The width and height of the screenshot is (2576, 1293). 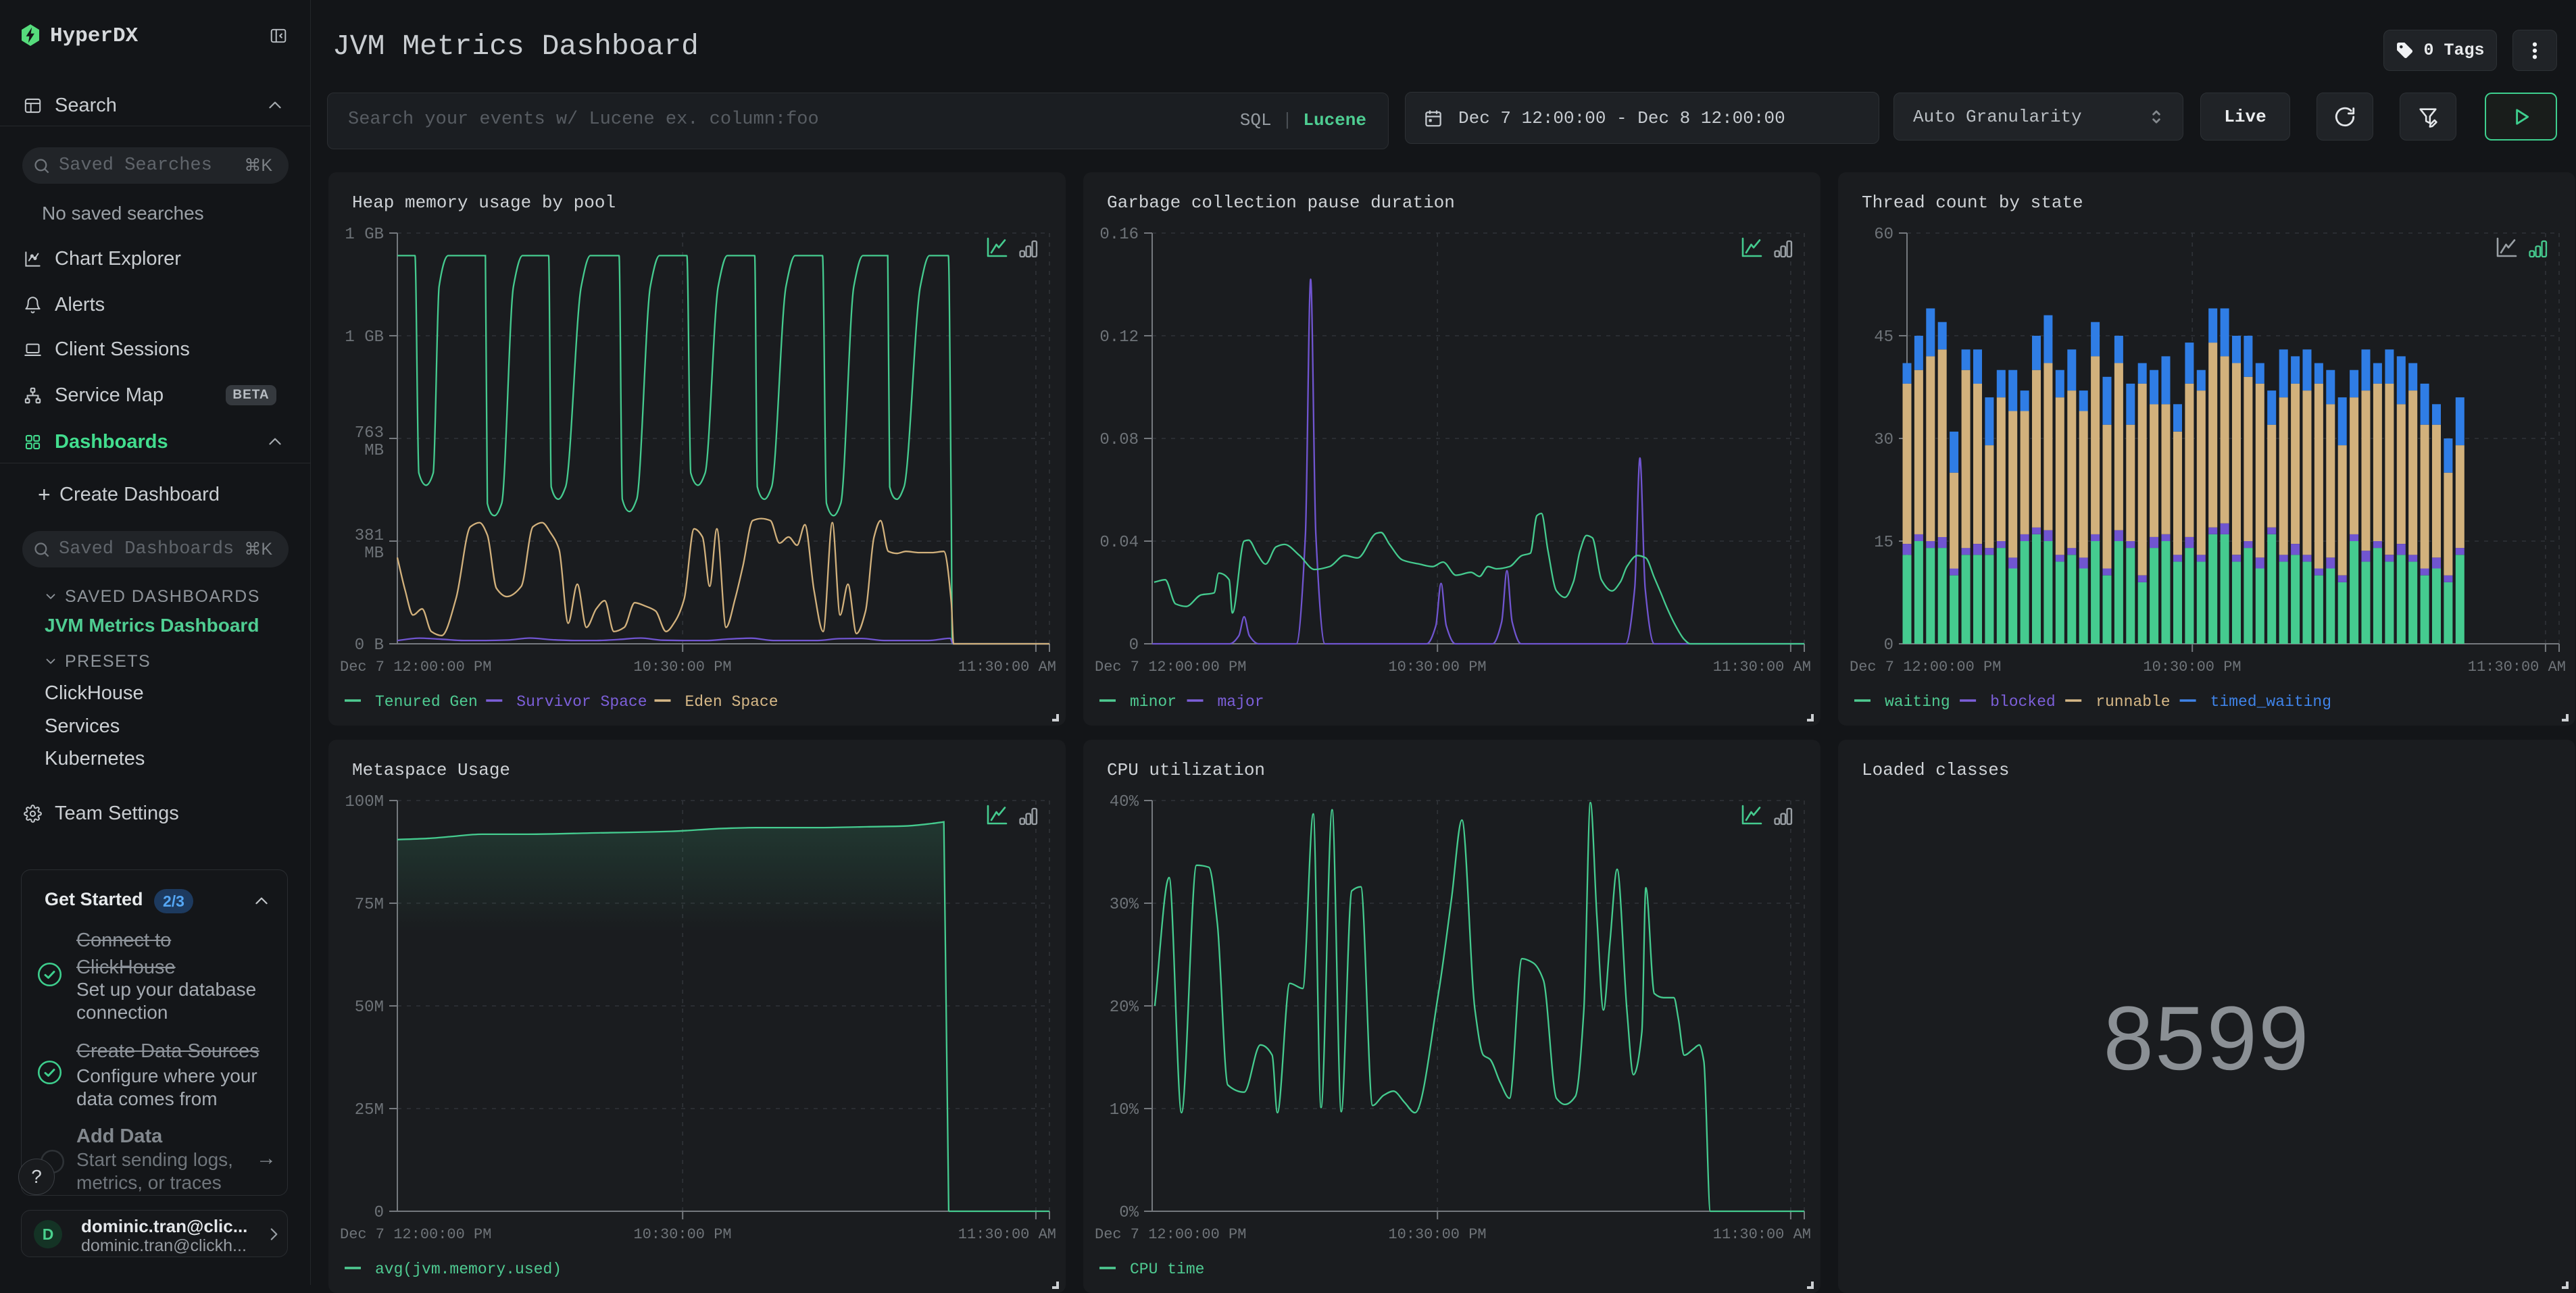 What do you see at coordinates (1119, 337) in the screenshot?
I see `svg-text: 0.12` at bounding box center [1119, 337].